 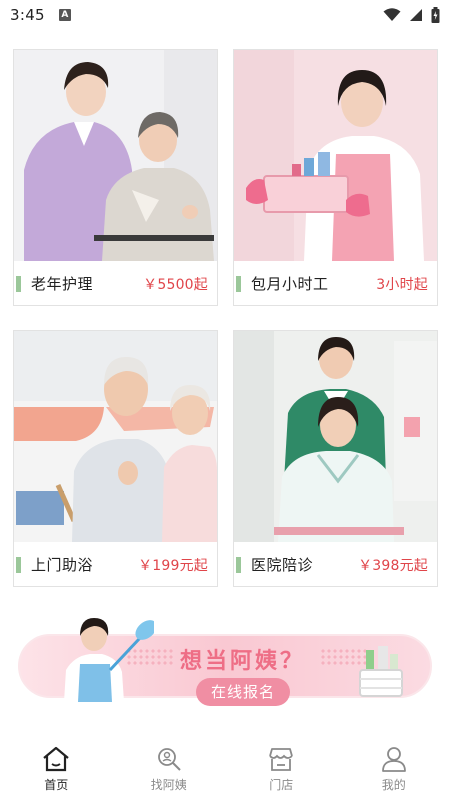 I want to click on service-label: 包月小时工, so click(x=290, y=284).